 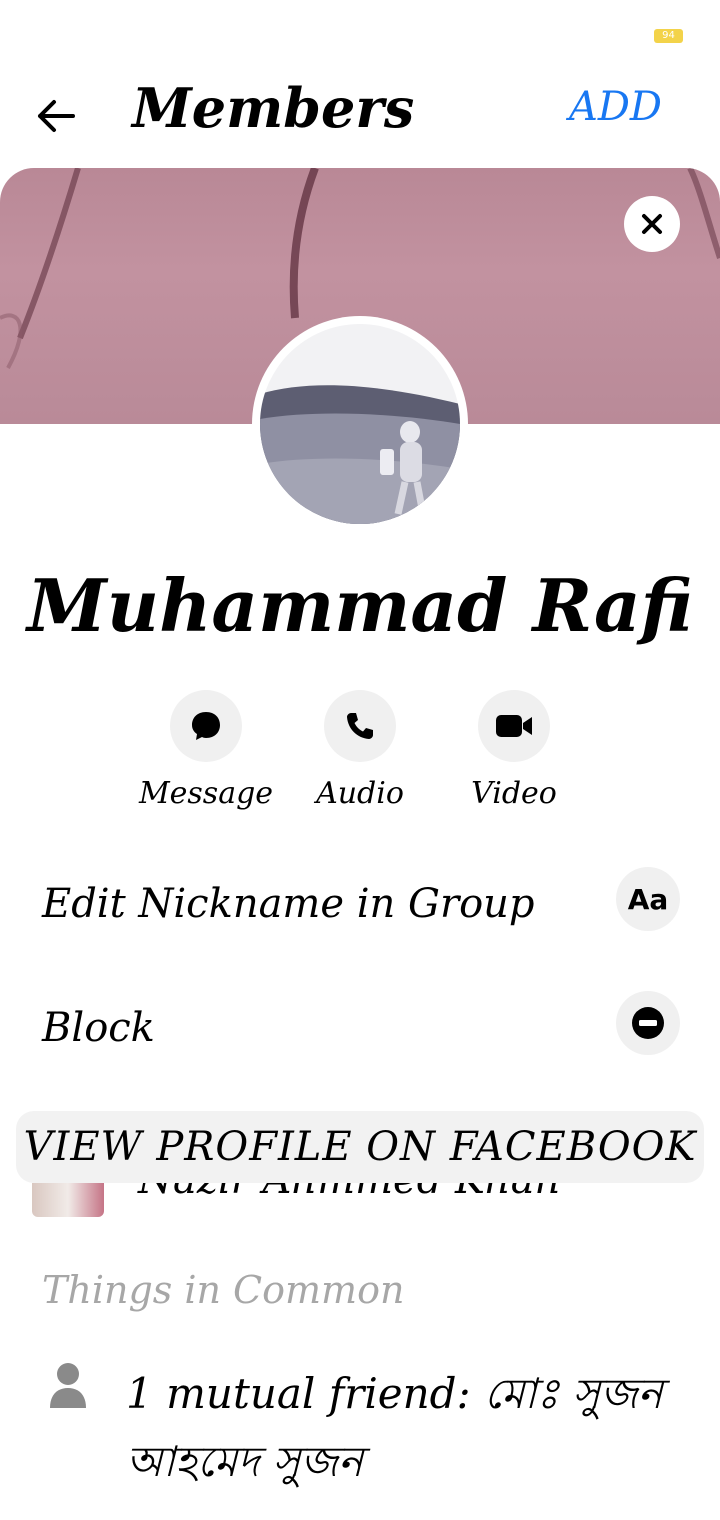 What do you see at coordinates (394, 1427) in the screenshot?
I see `mutual-friend-text: 1 mutual friend: মোঃ সুজন আহমেদ সুজন` at bounding box center [394, 1427].